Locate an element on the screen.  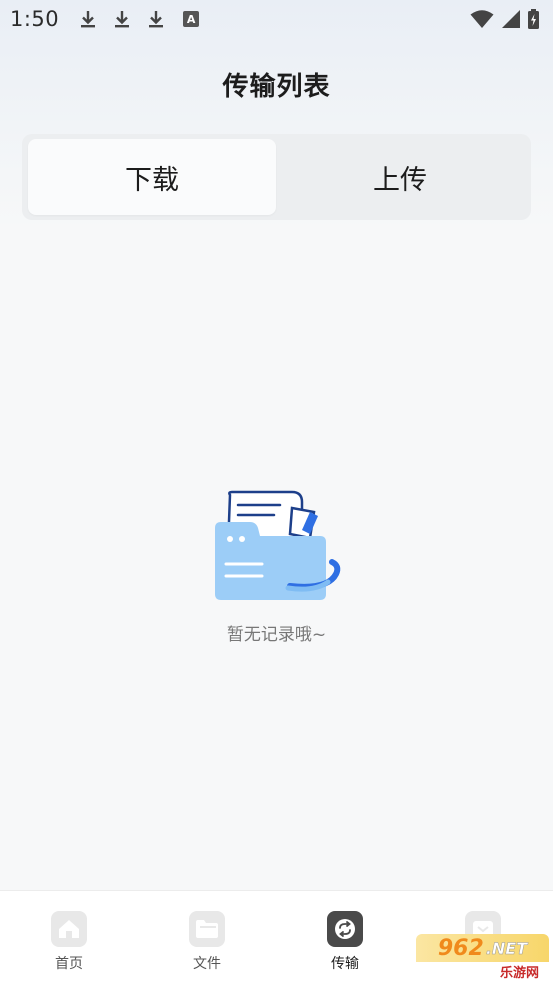
wifi-icon is located at coordinates (482, 19).